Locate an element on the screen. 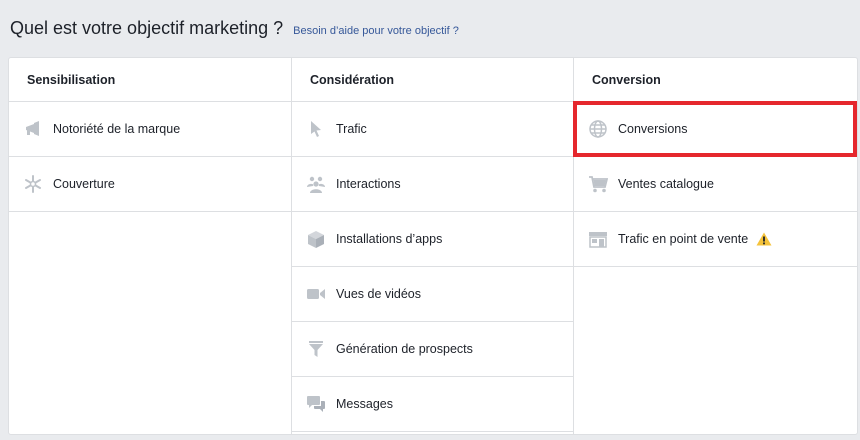 The width and height of the screenshot is (860, 440). objective-trafic-point-vente: Trafic en point de vente is located at coordinates (715, 239).